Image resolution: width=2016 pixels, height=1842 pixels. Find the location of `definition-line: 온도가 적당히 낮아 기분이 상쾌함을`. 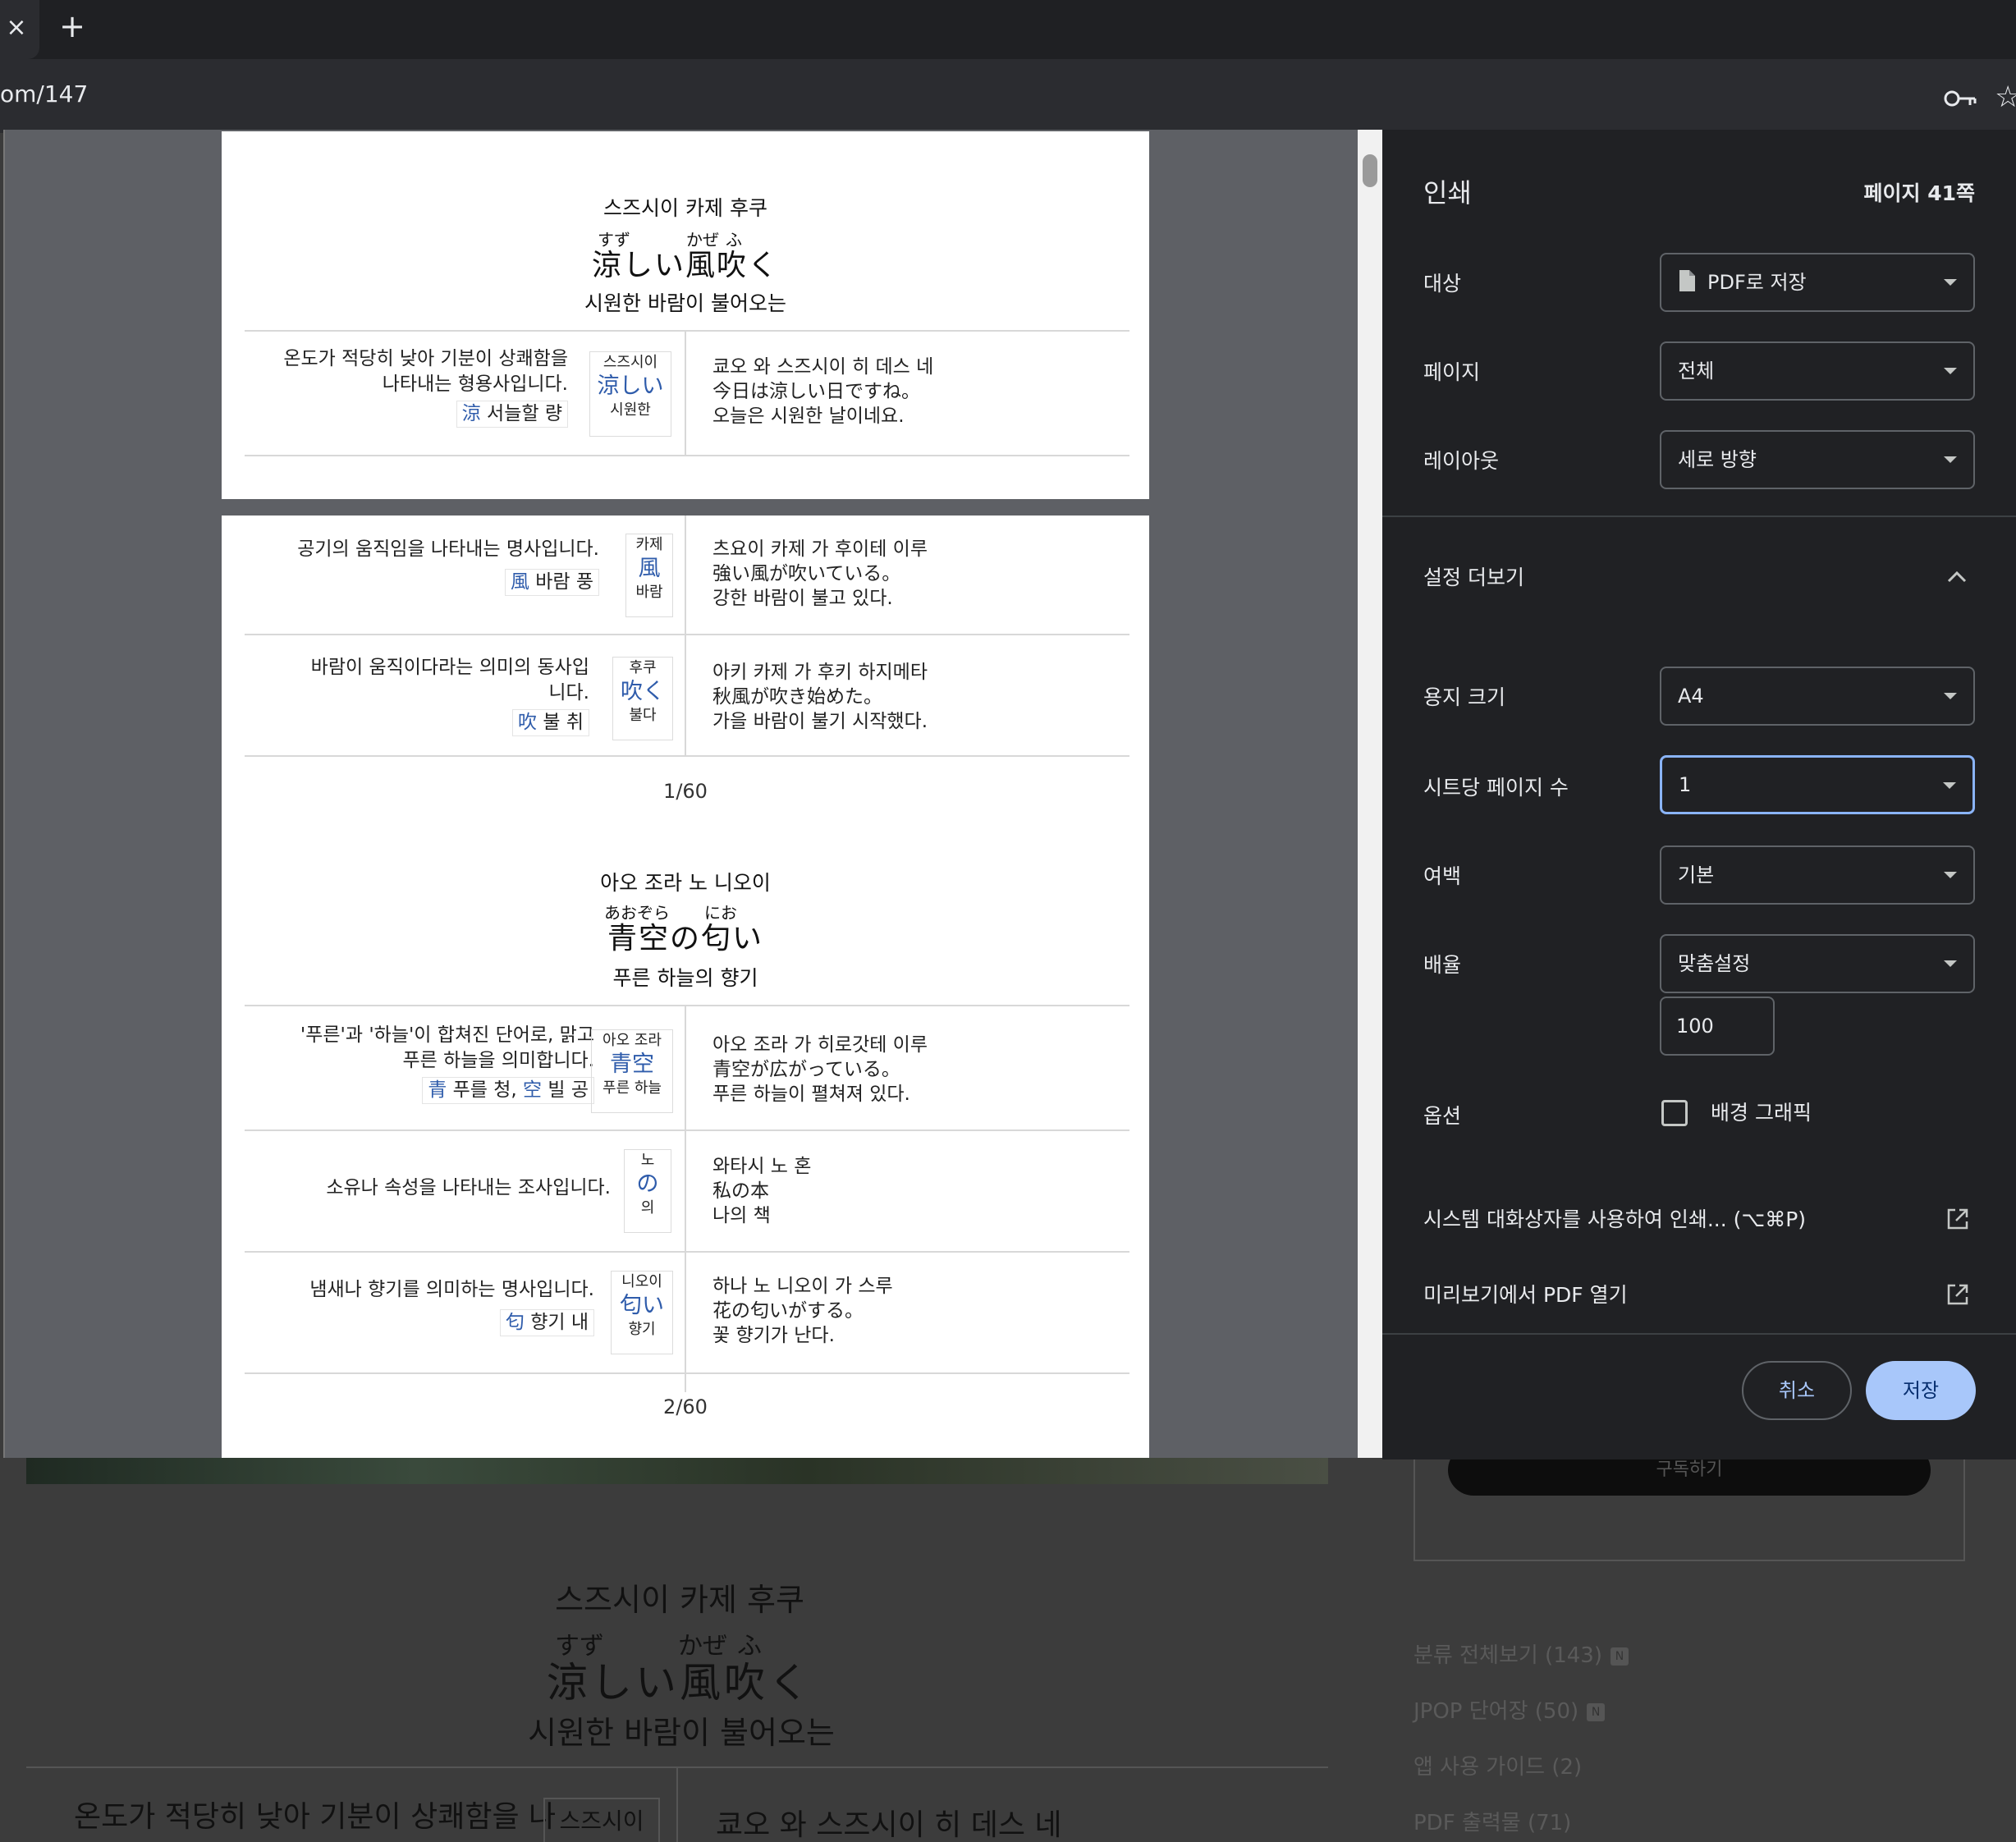

definition-line: 온도가 적당히 낮아 기분이 상쾌함을 is located at coordinates (425, 358).